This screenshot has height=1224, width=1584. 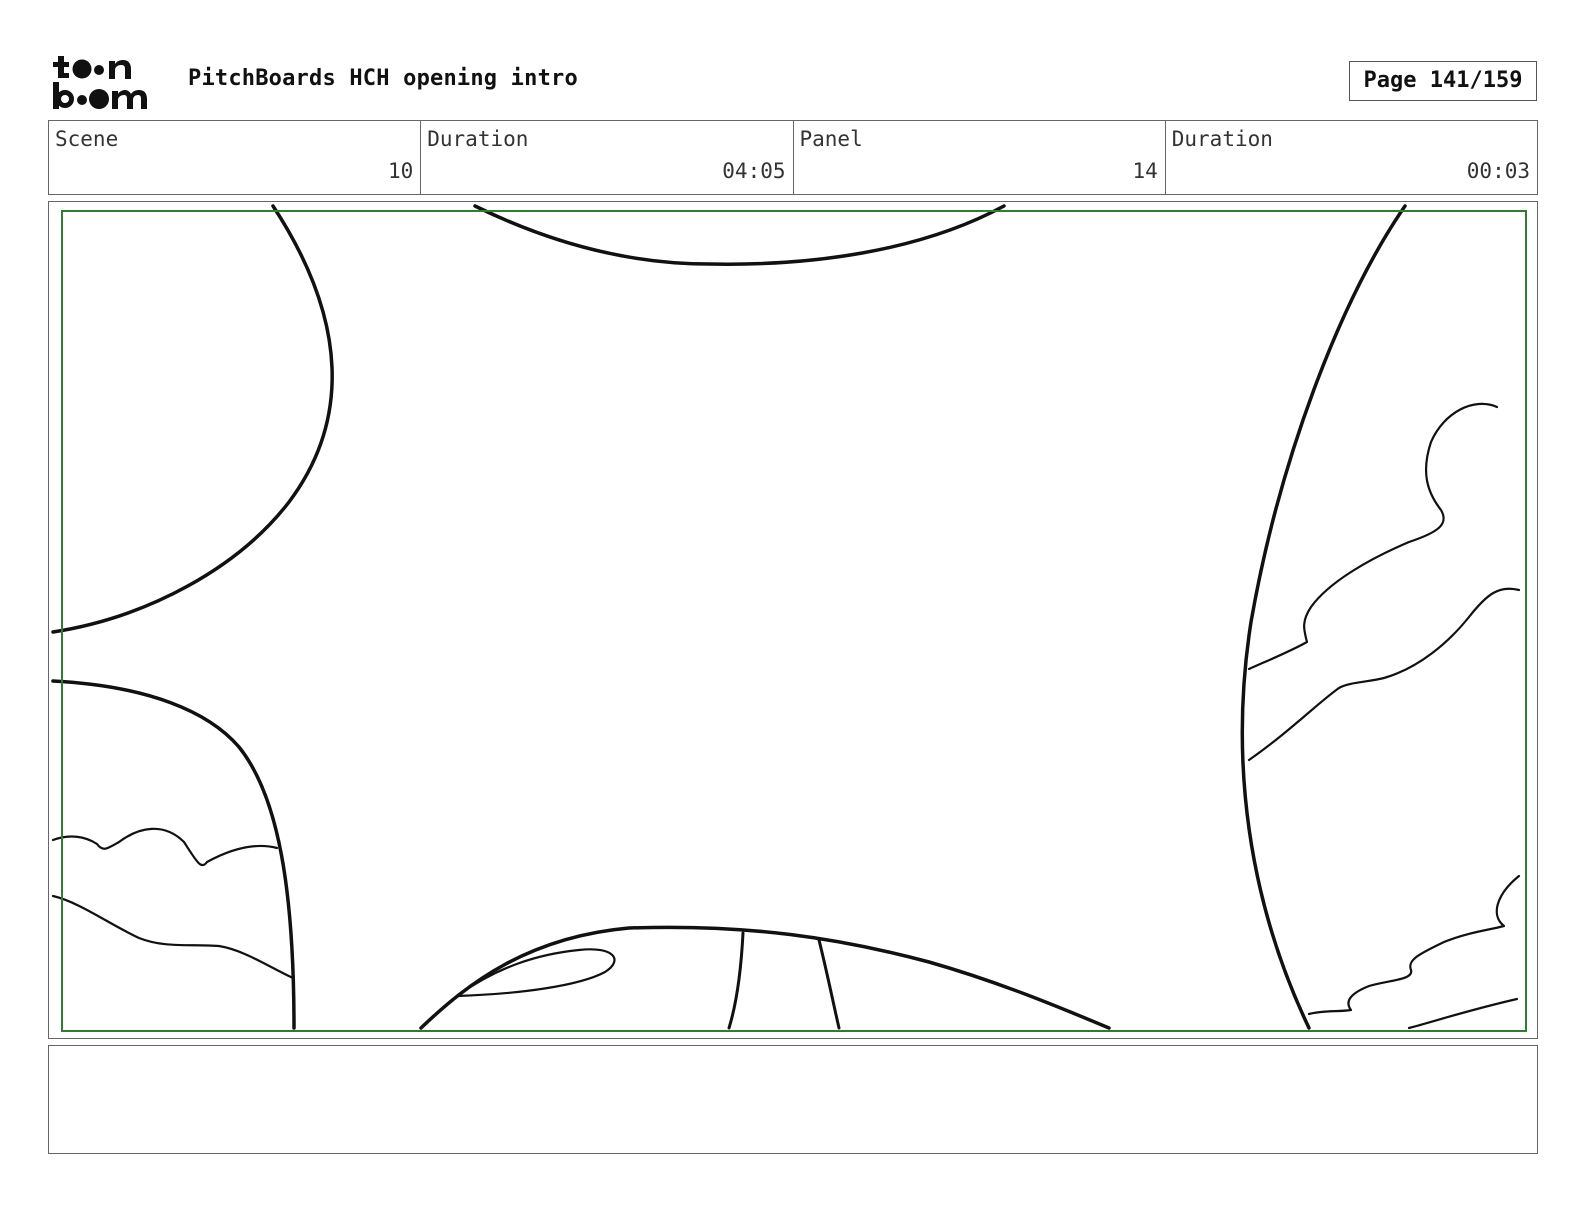 I want to click on panel-label: Panel, so click(x=831, y=139).